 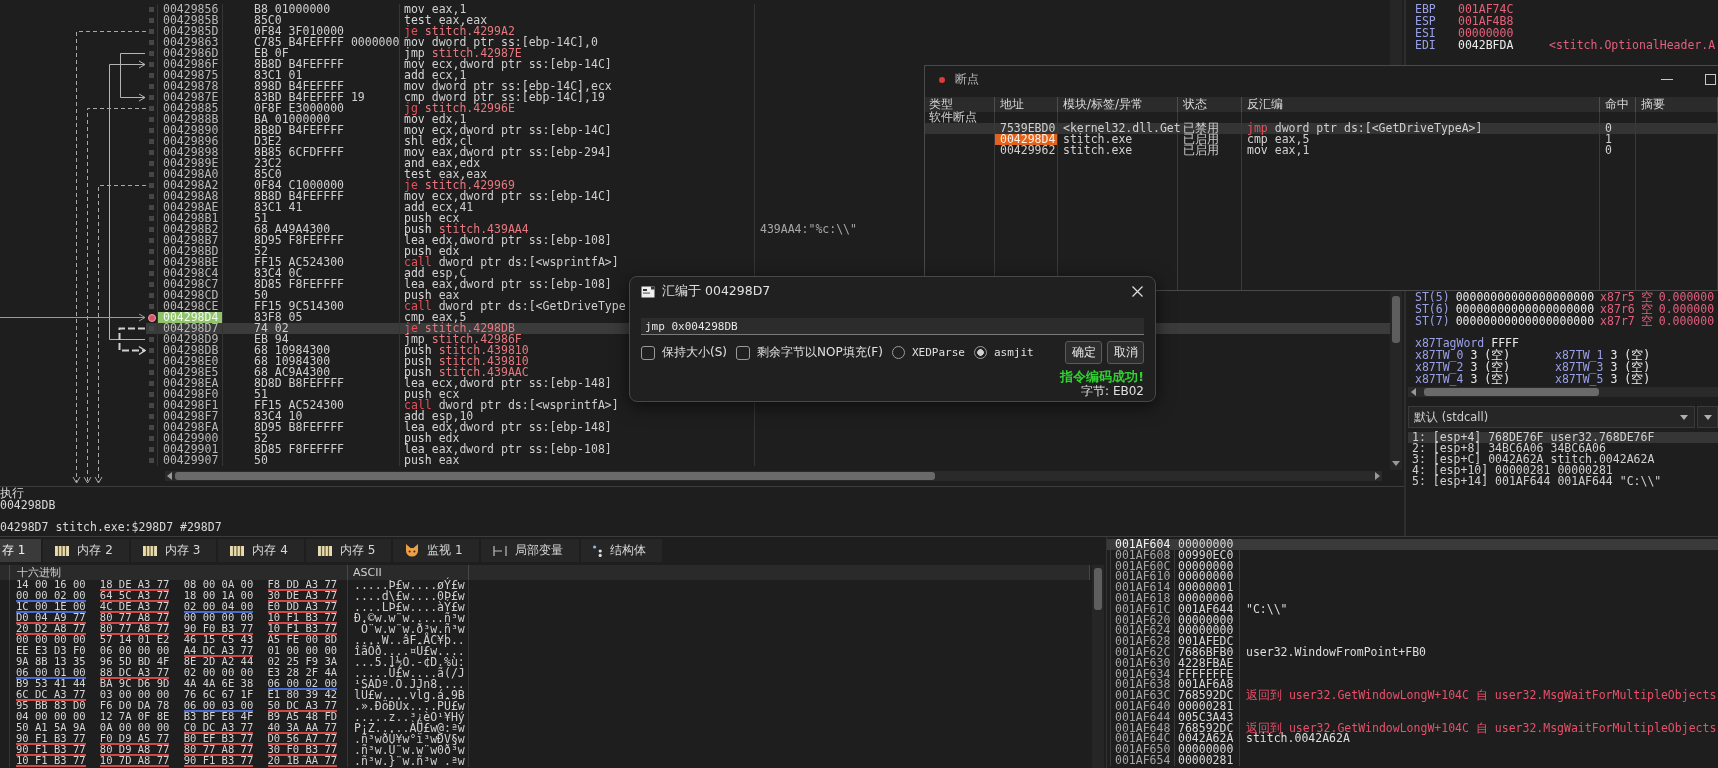 What do you see at coordinates (28, 505) in the screenshot?
I see `status-line: 004298DB` at bounding box center [28, 505].